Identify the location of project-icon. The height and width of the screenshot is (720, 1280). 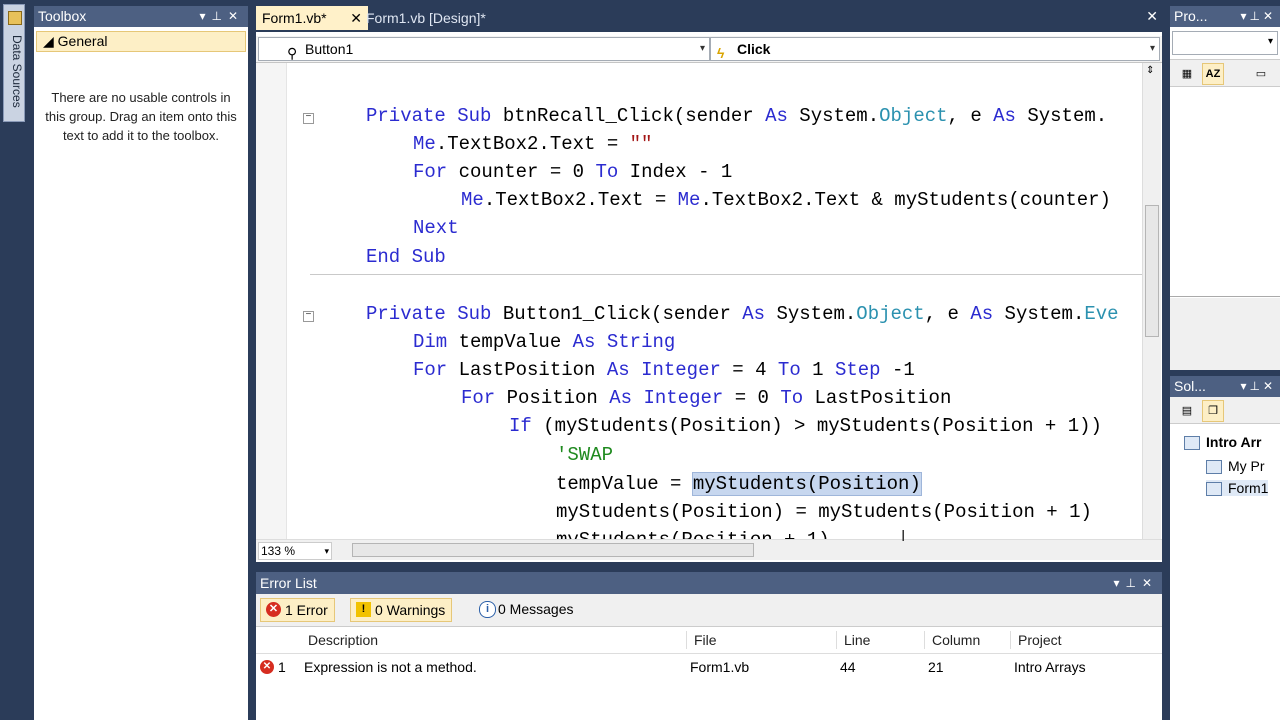
(1192, 443).